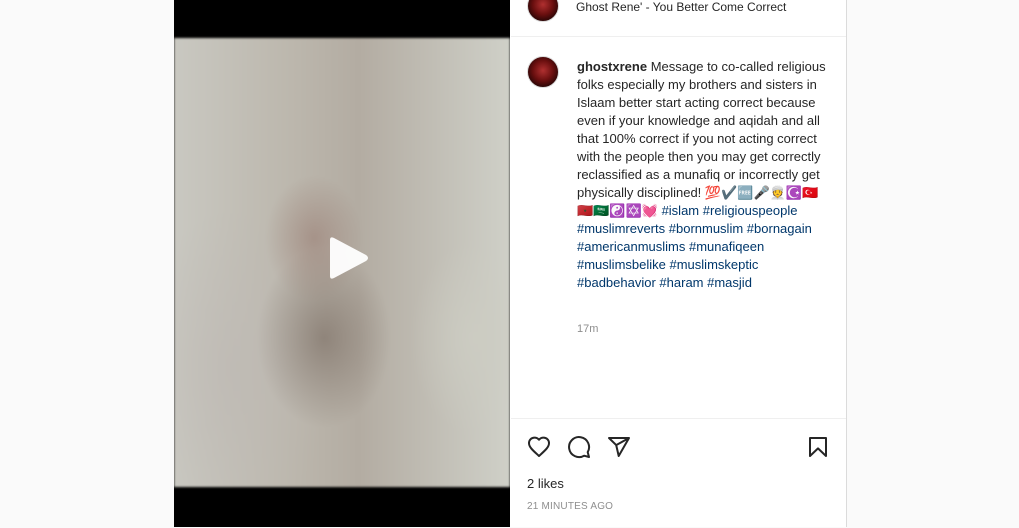 Image resolution: width=1019 pixels, height=528 pixels. What do you see at coordinates (579, 447) in the screenshot?
I see `comment-icon` at bounding box center [579, 447].